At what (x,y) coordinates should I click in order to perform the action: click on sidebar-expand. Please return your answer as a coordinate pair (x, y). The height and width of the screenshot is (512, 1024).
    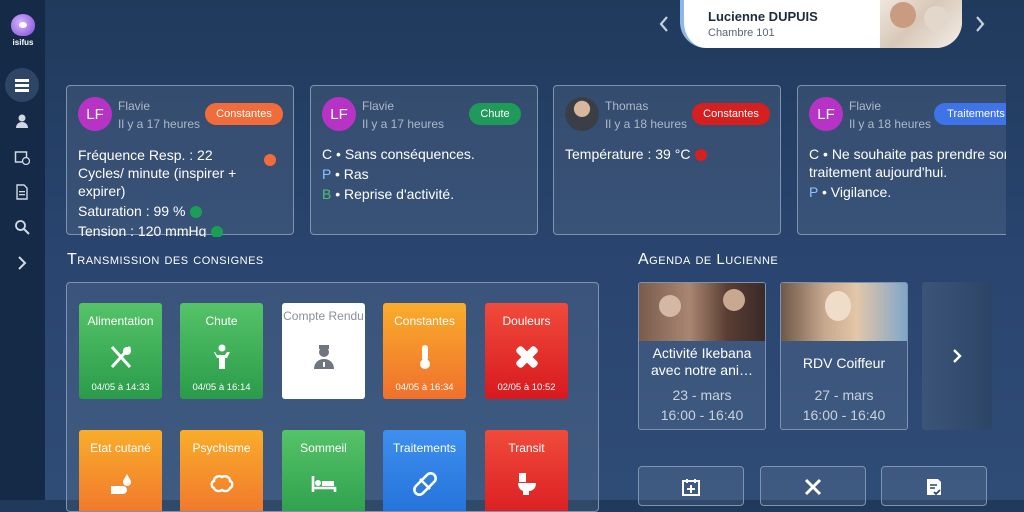
    Looking at the image, I should click on (22, 263).